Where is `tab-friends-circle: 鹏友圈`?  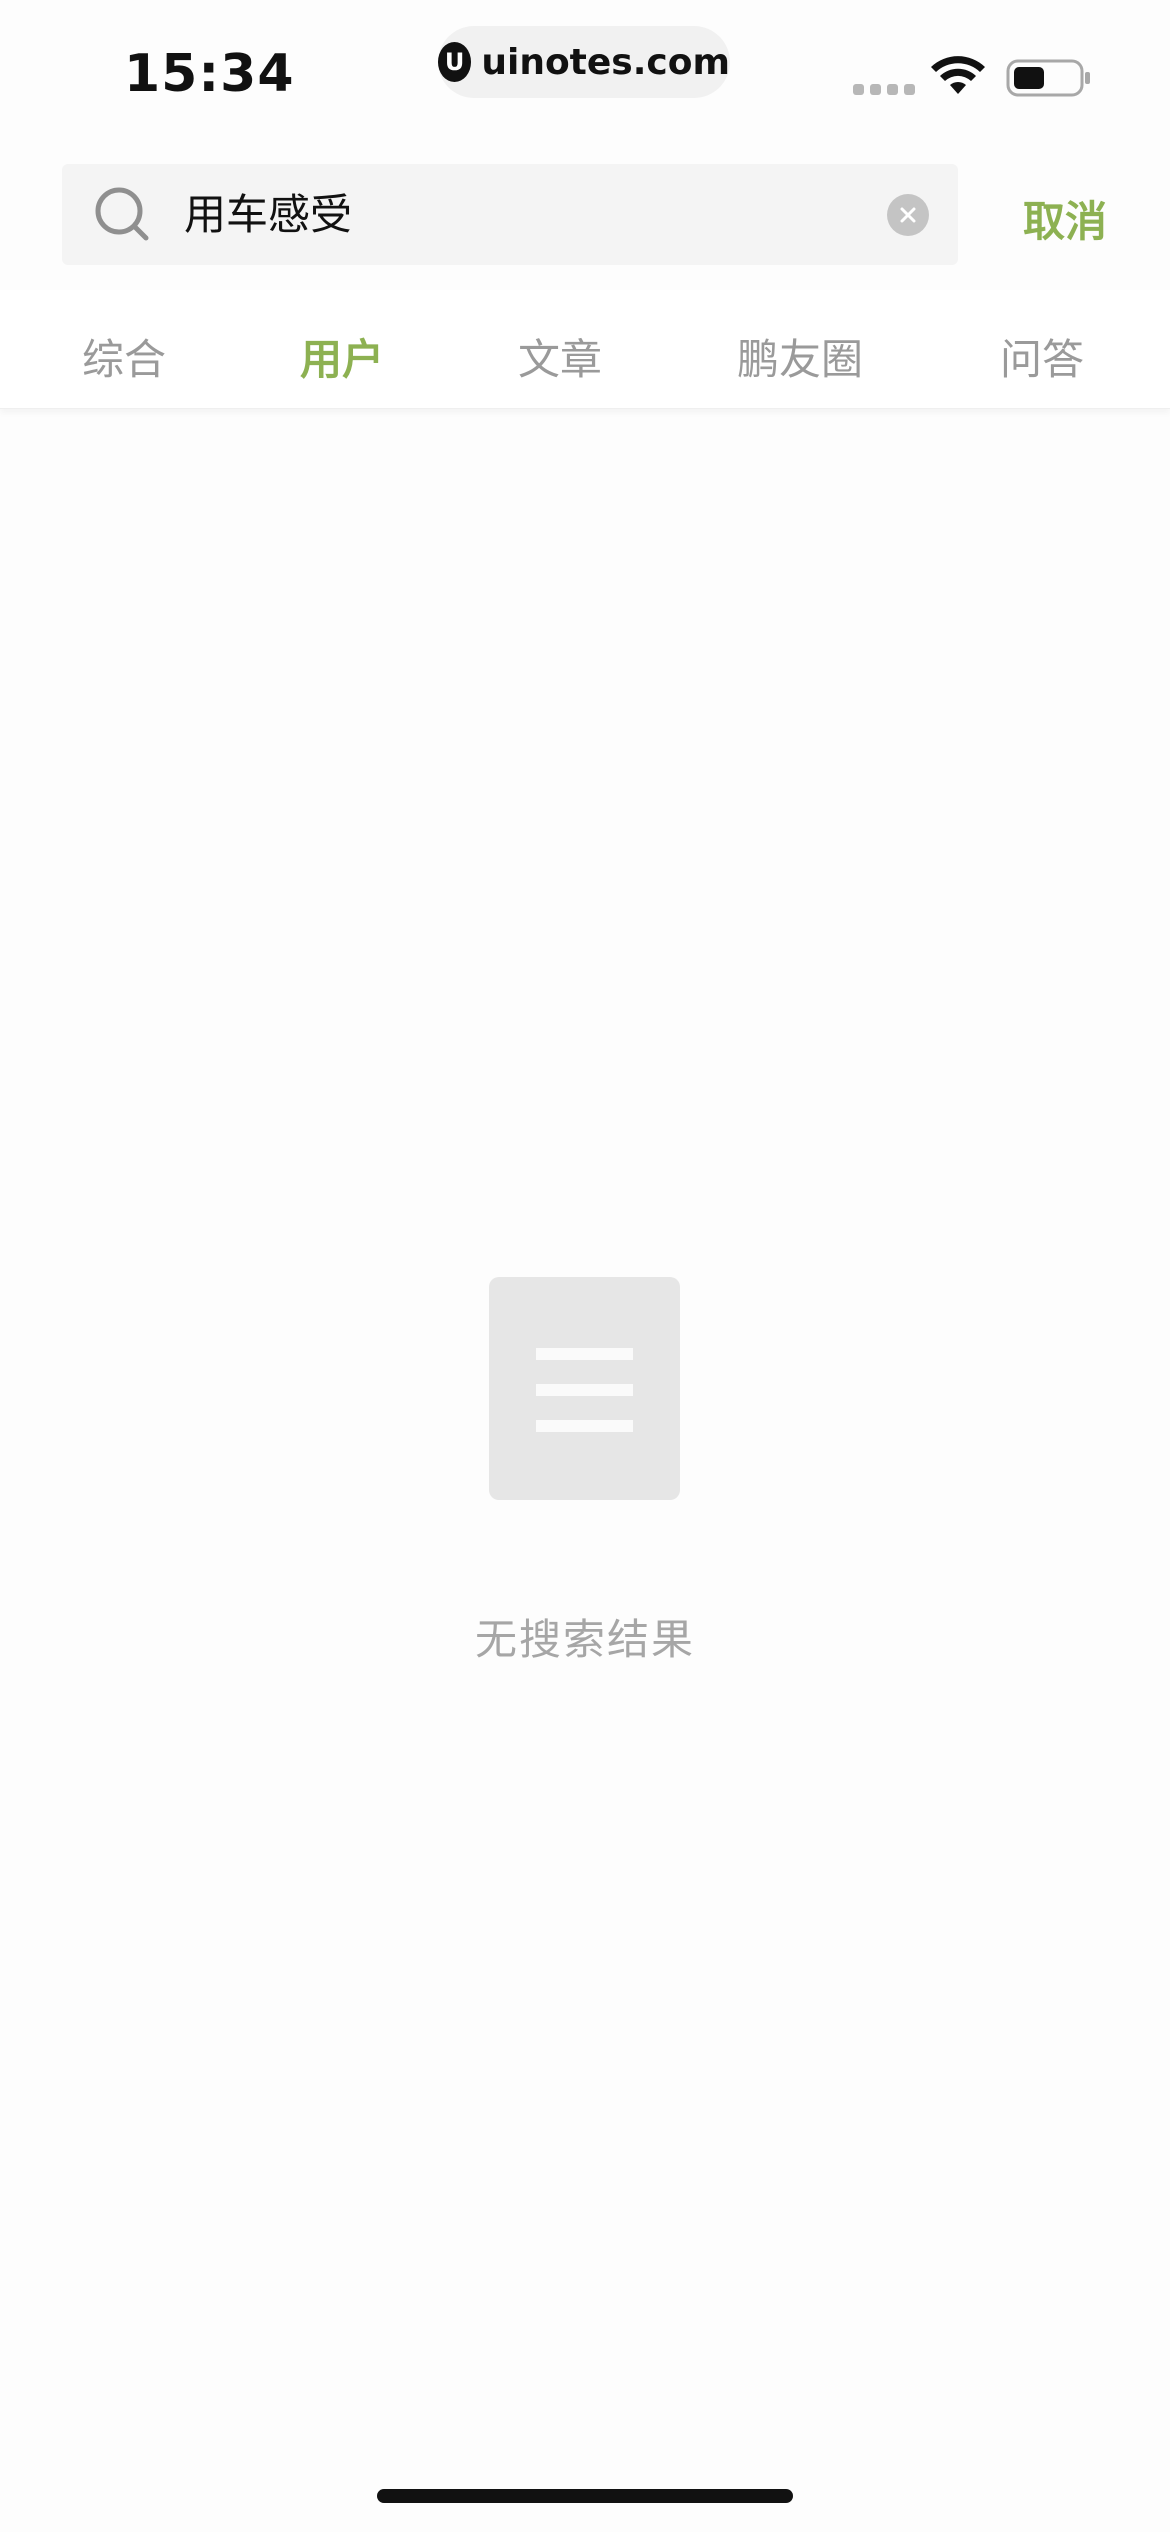 tab-friends-circle: 鹏友圈 is located at coordinates (800, 356).